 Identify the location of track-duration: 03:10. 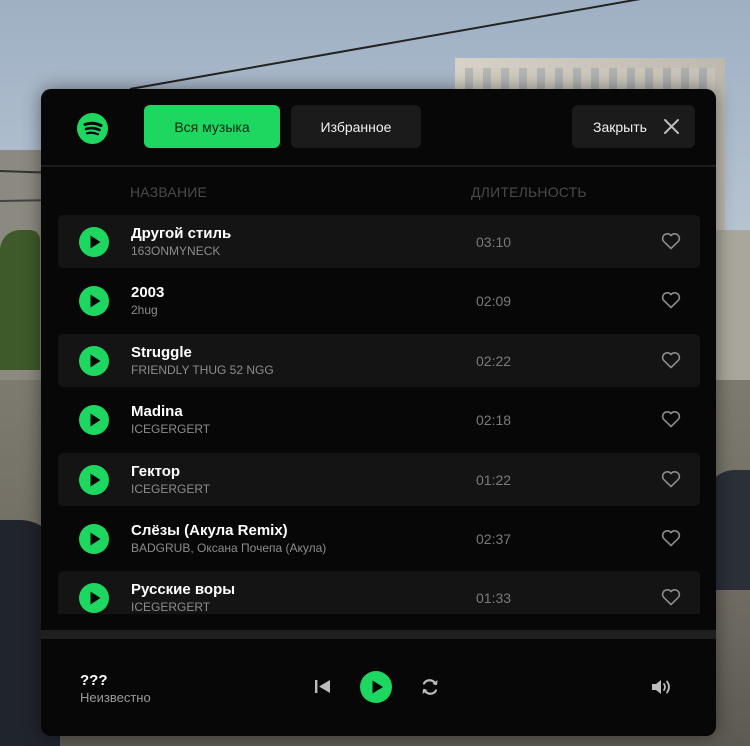
(494, 242).